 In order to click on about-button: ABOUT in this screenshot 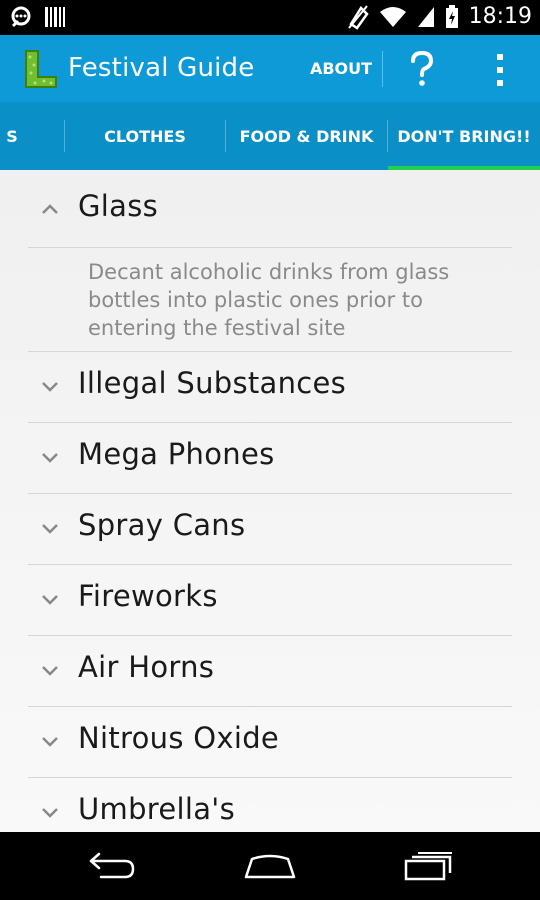, I will do `click(341, 68)`.